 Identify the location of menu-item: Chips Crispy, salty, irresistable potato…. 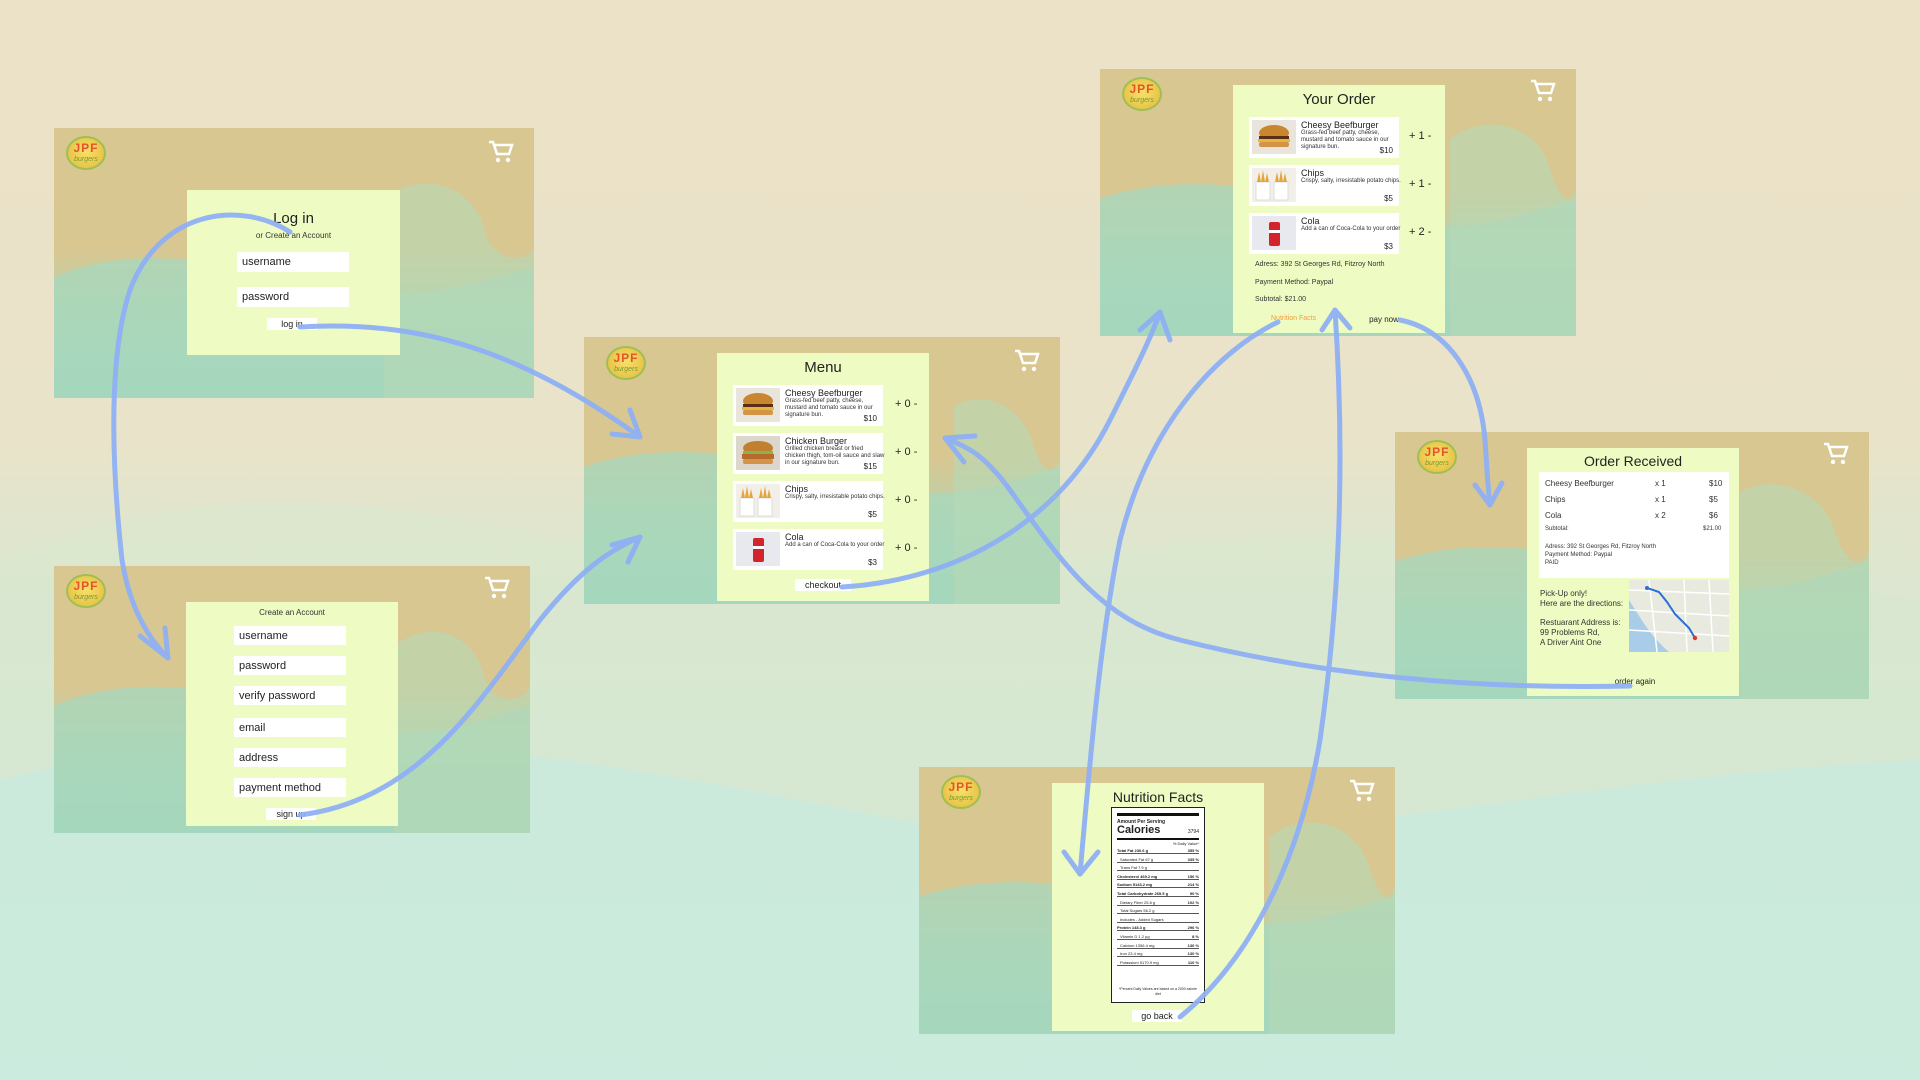
(809, 501).